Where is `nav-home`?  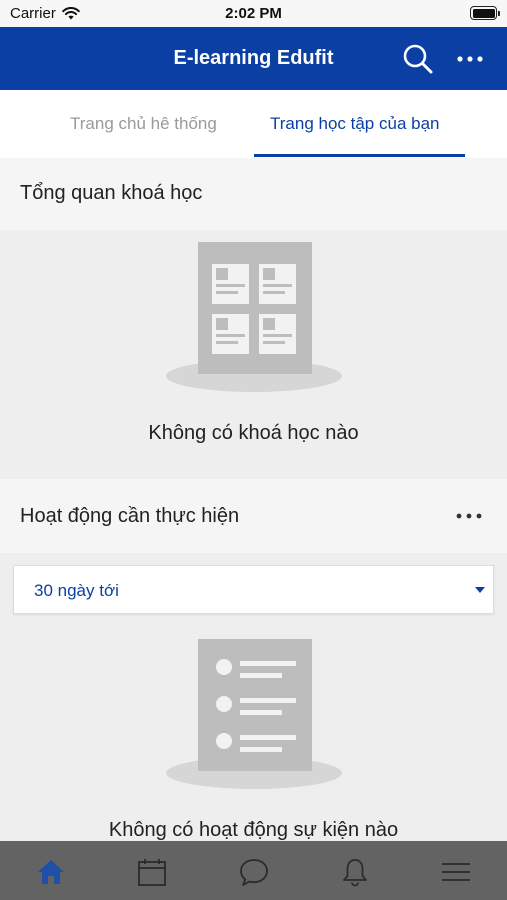 nav-home is located at coordinates (51, 872).